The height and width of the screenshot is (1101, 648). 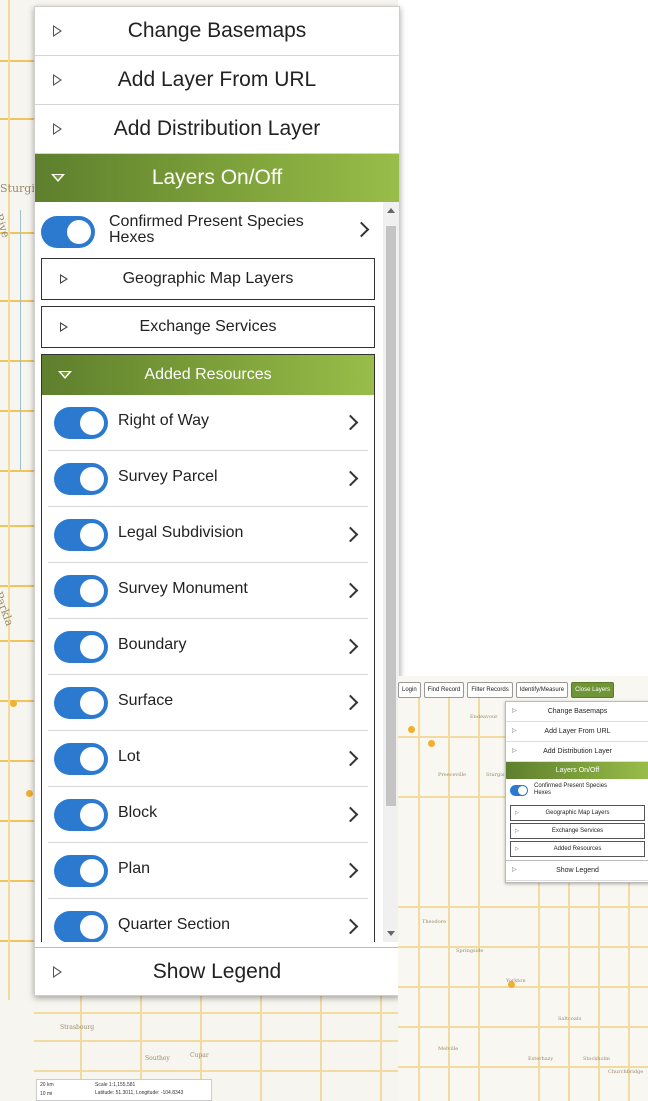 I want to click on mini-close-layers-button: Close Layers, so click(x=593, y=690).